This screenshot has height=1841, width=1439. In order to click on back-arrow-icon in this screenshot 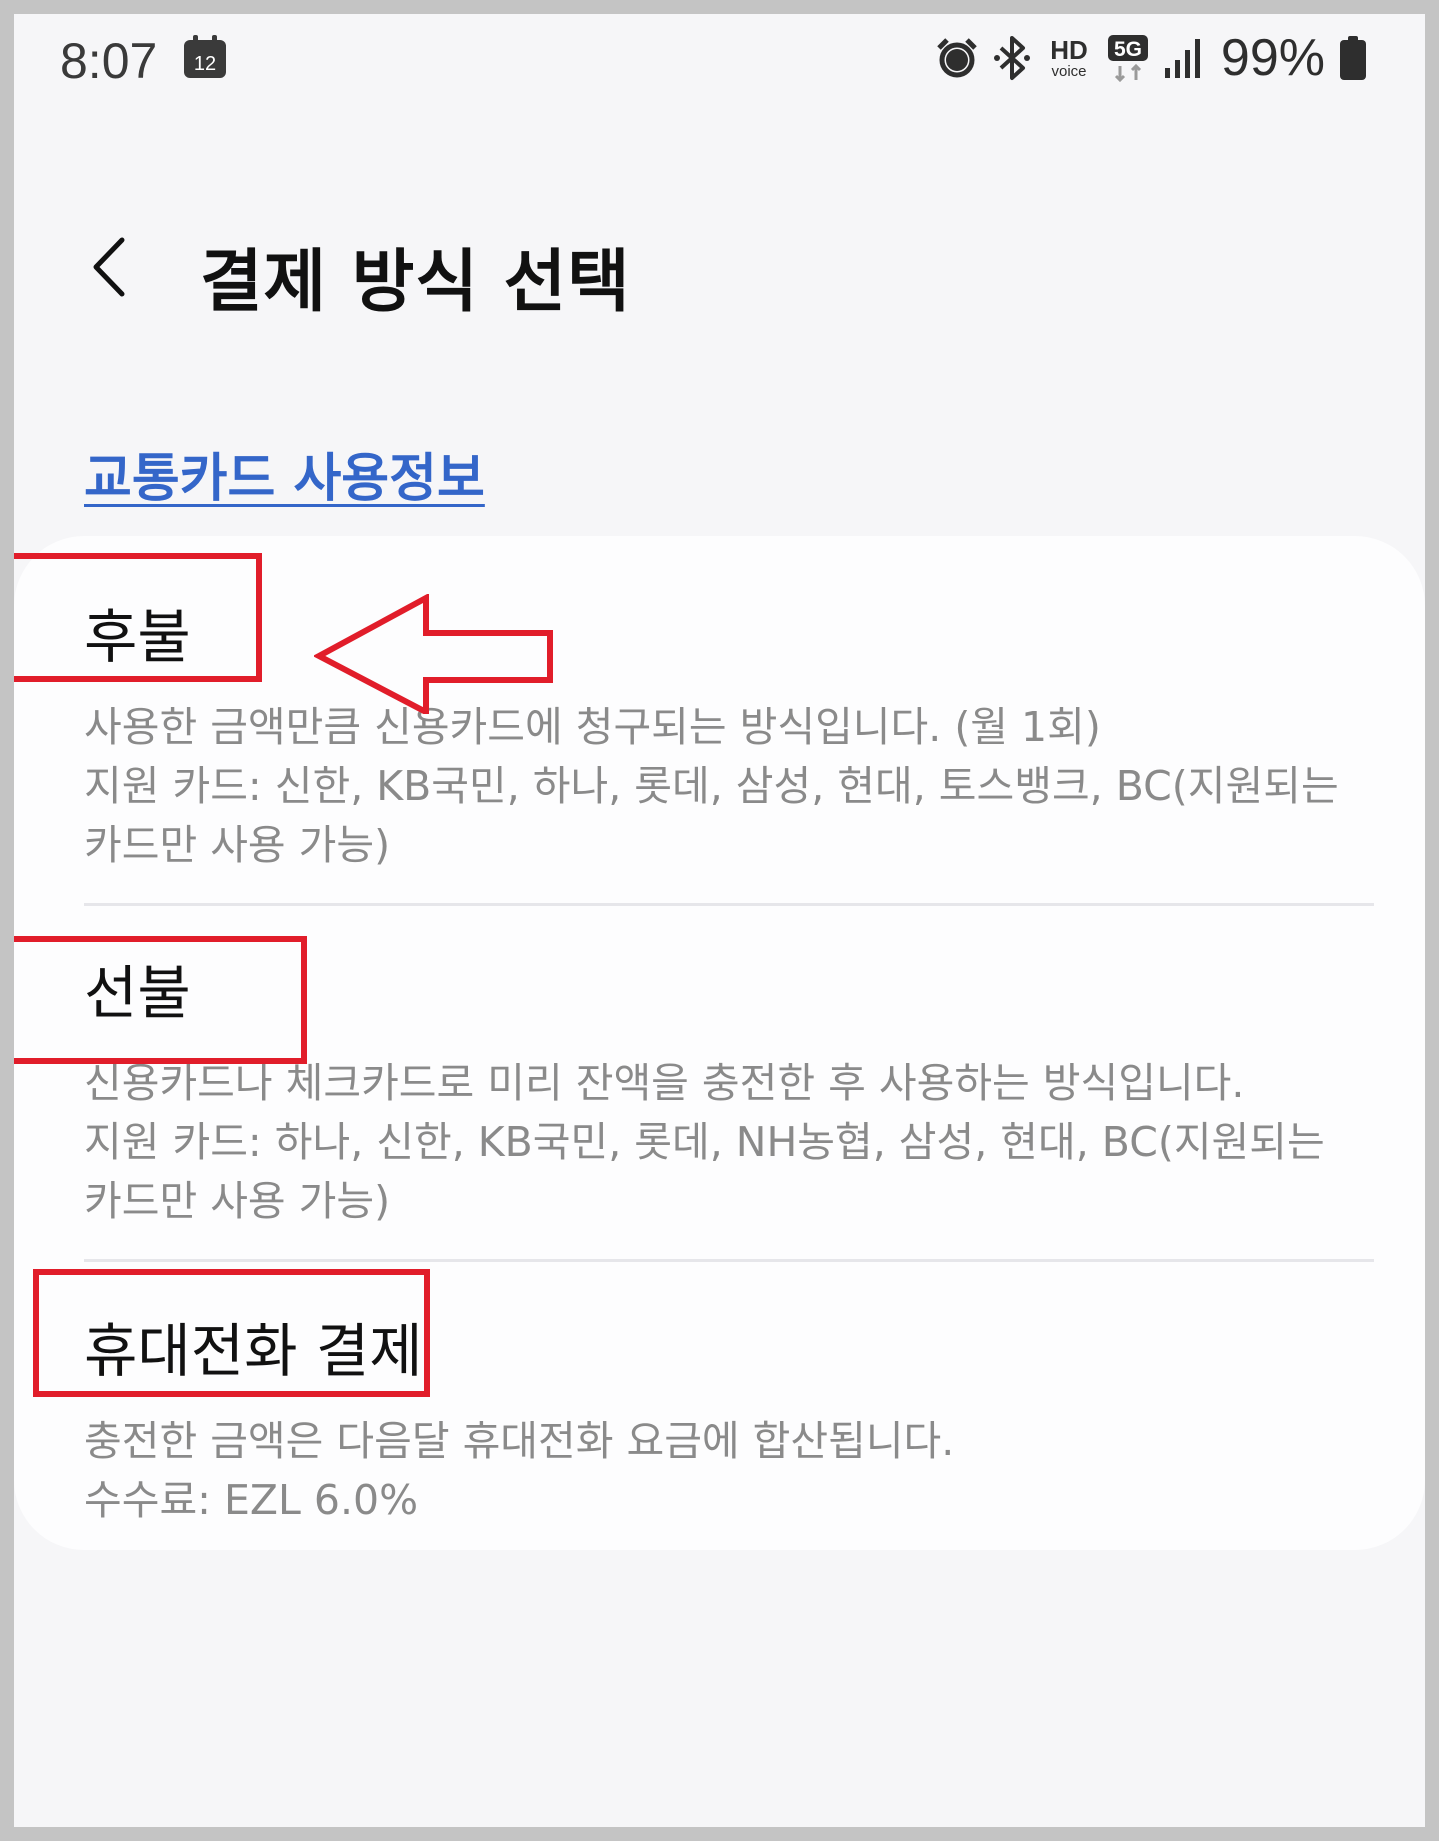, I will do `click(109, 267)`.